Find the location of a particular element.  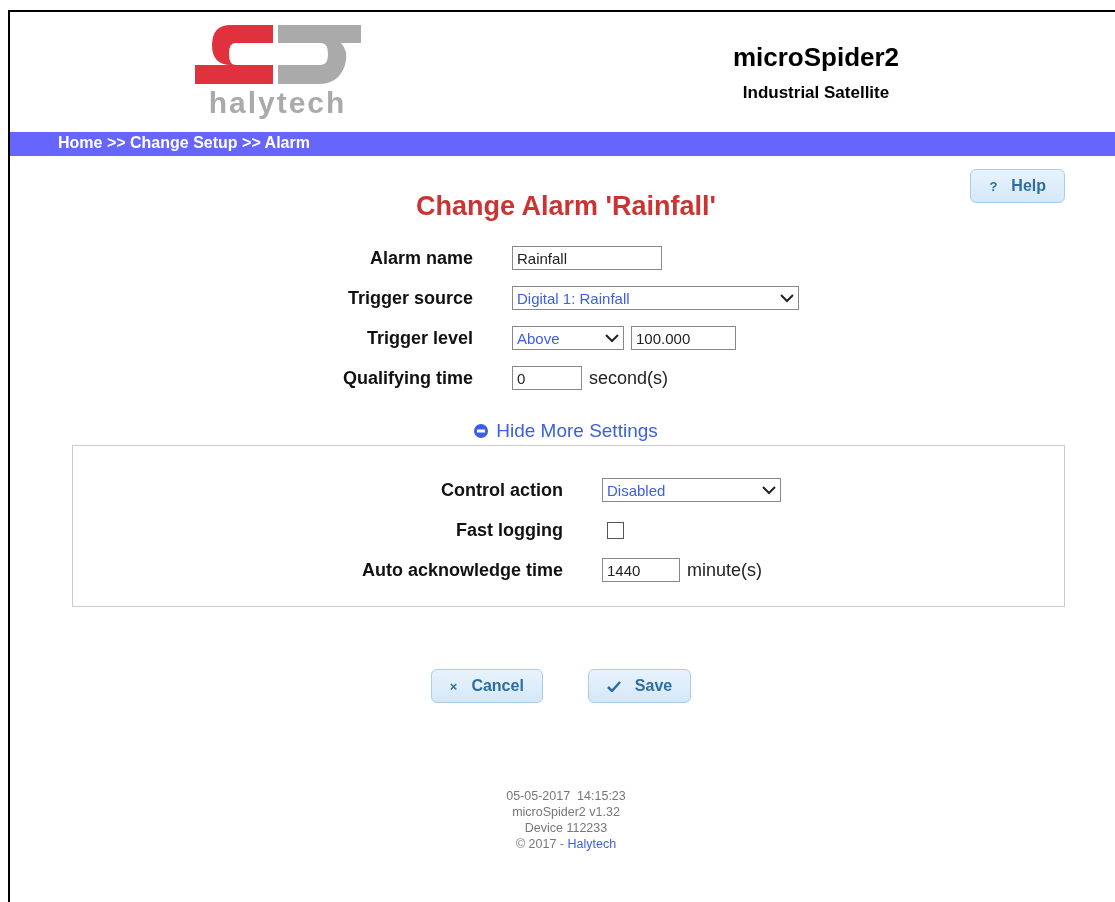

field-label: Fast logging is located at coordinates (509, 530).